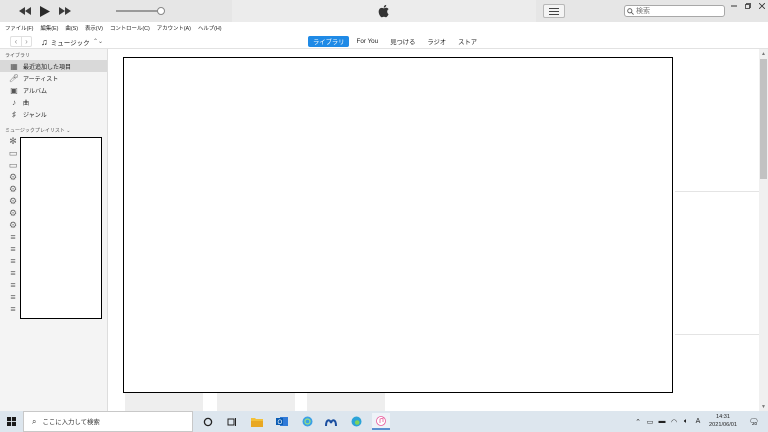  I want to click on taskbar-search-placeholder: ここに入力して検索, so click(71, 422).